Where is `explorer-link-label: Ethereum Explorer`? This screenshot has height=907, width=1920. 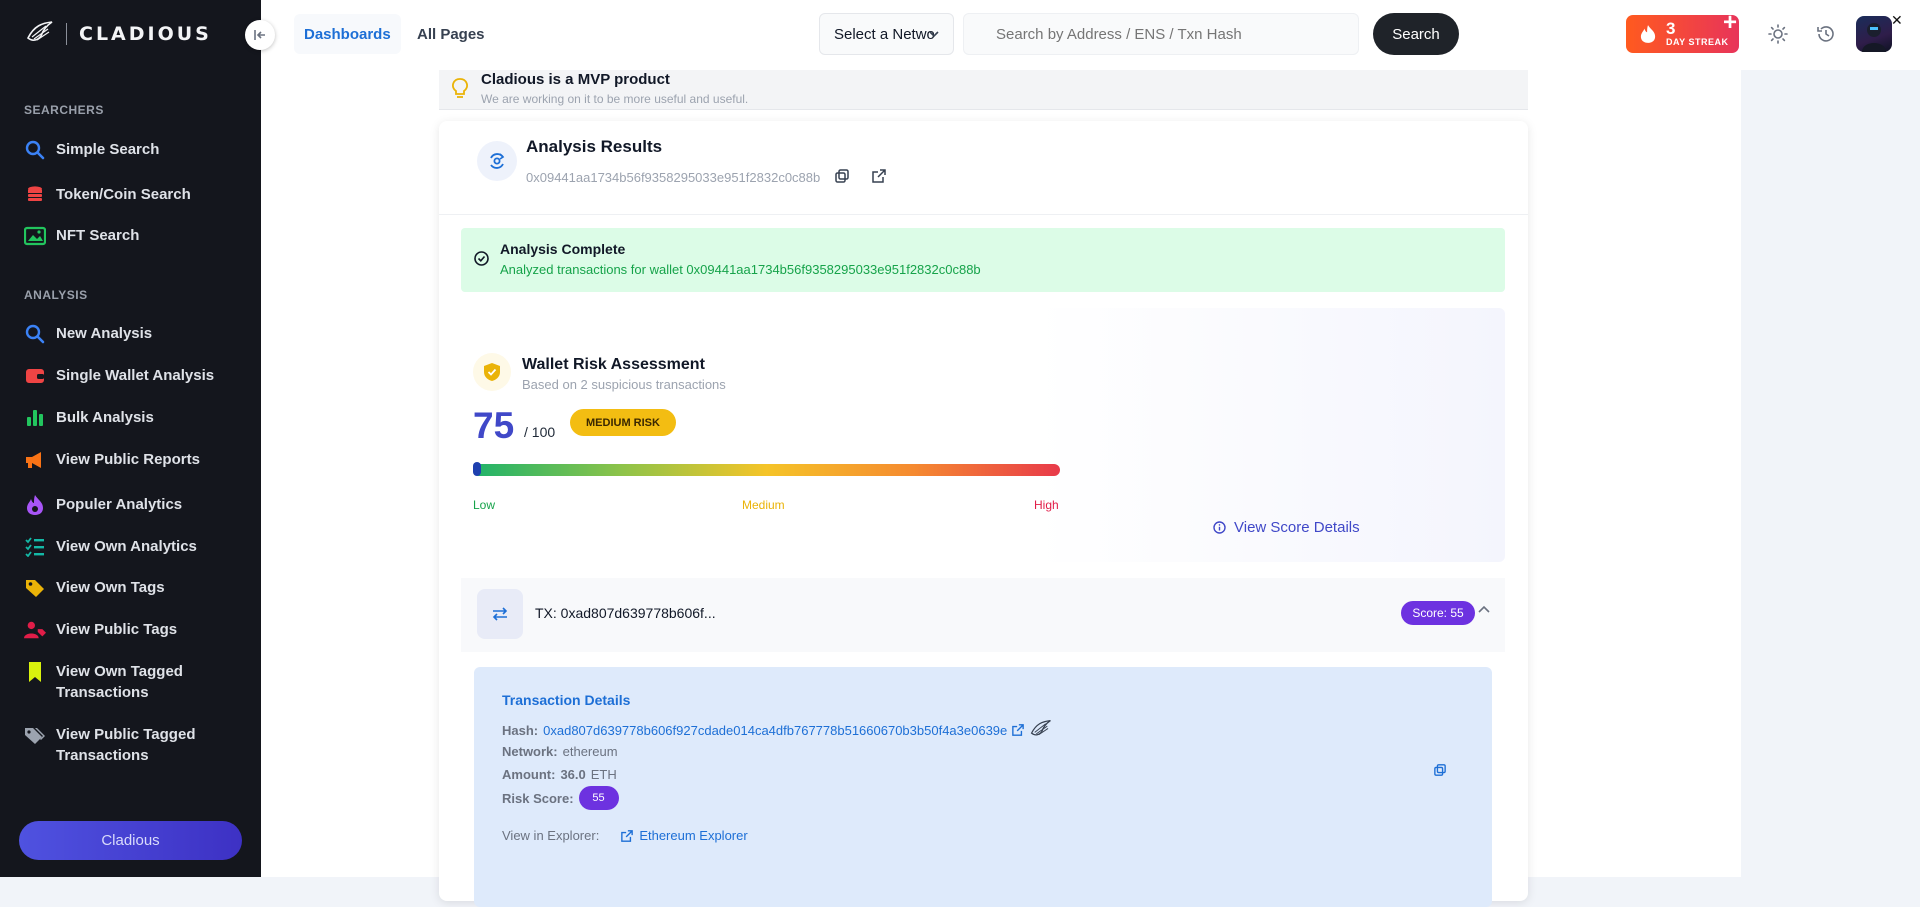
explorer-link-label: Ethereum Explorer is located at coordinates (693, 835).